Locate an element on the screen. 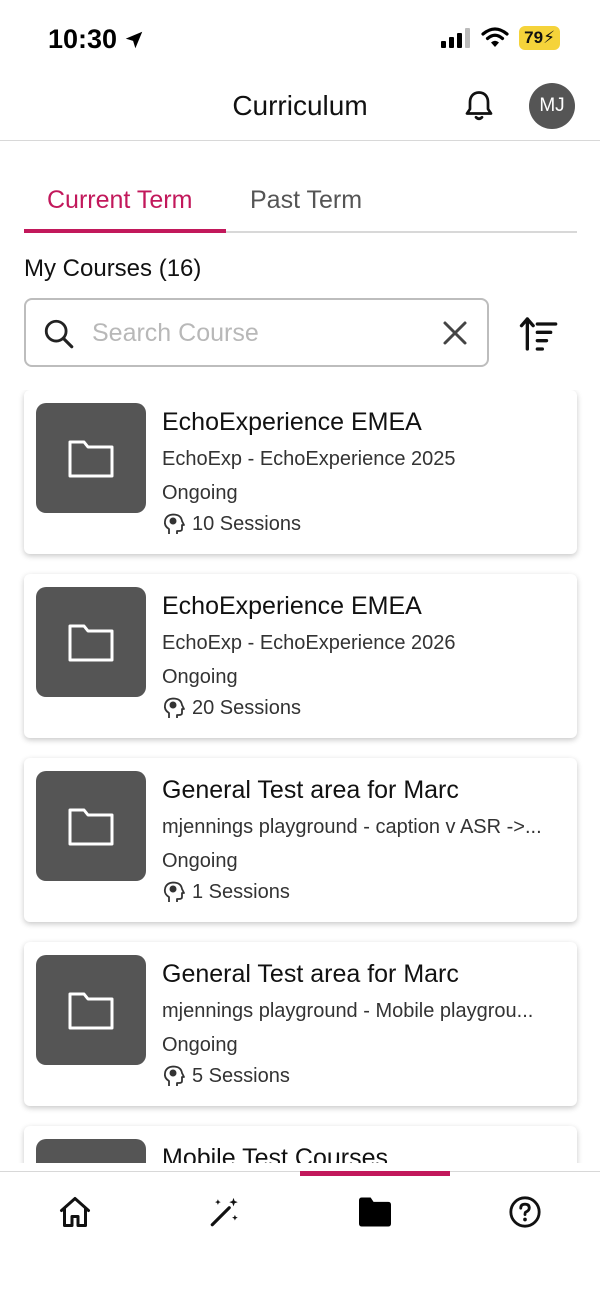  magic-wand-icon is located at coordinates (224, 1212).